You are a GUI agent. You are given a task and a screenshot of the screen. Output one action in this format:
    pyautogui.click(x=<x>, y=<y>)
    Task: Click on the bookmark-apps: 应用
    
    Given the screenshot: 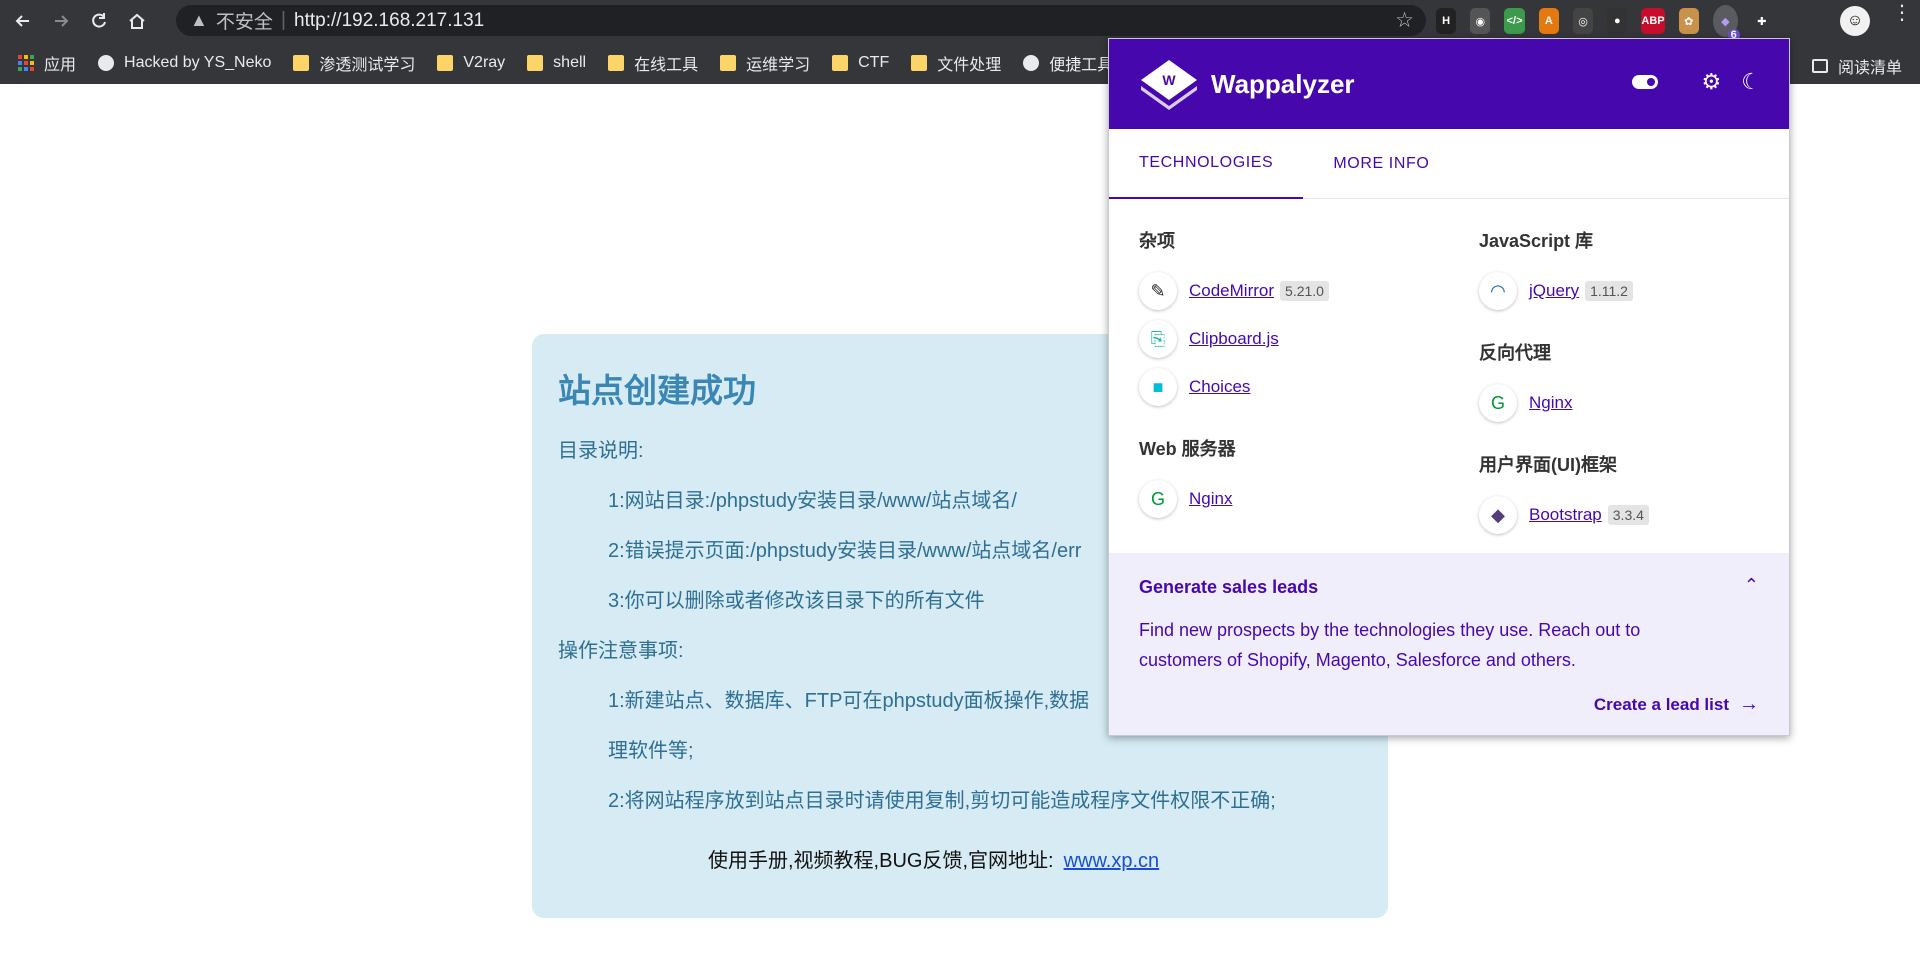 What is the action you would take?
    pyautogui.click(x=47, y=63)
    